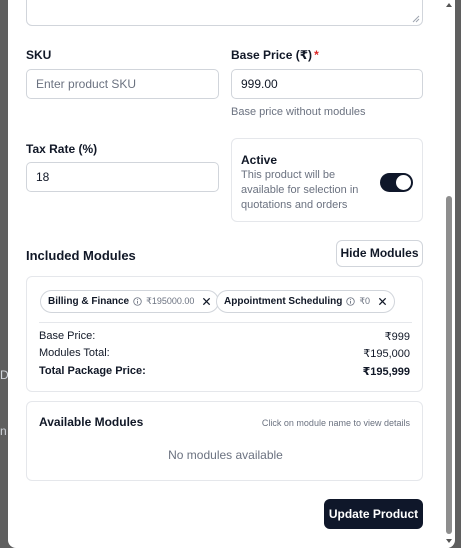 Image resolution: width=461 pixels, height=548 pixels. What do you see at coordinates (225, 455) in the screenshot?
I see `no-modules-message: No modules available` at bounding box center [225, 455].